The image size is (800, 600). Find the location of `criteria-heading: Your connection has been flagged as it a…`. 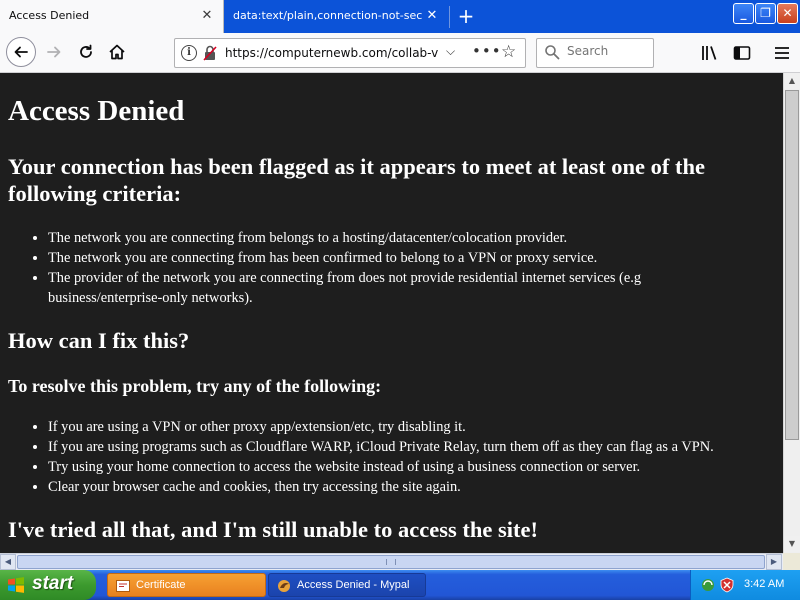

criteria-heading: Your connection has been flagged as it a… is located at coordinates (357, 180).